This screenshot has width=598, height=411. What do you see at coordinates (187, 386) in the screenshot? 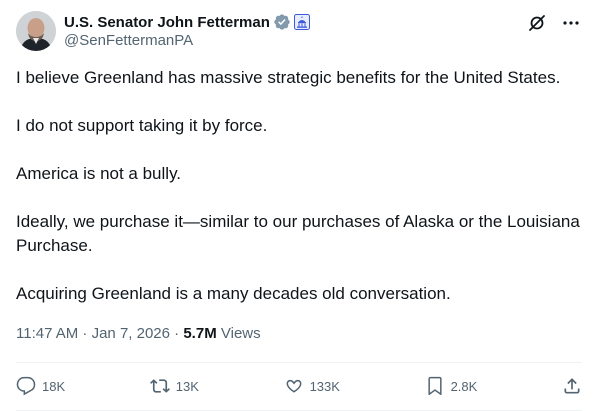
I see `repost-count: 13K` at bounding box center [187, 386].